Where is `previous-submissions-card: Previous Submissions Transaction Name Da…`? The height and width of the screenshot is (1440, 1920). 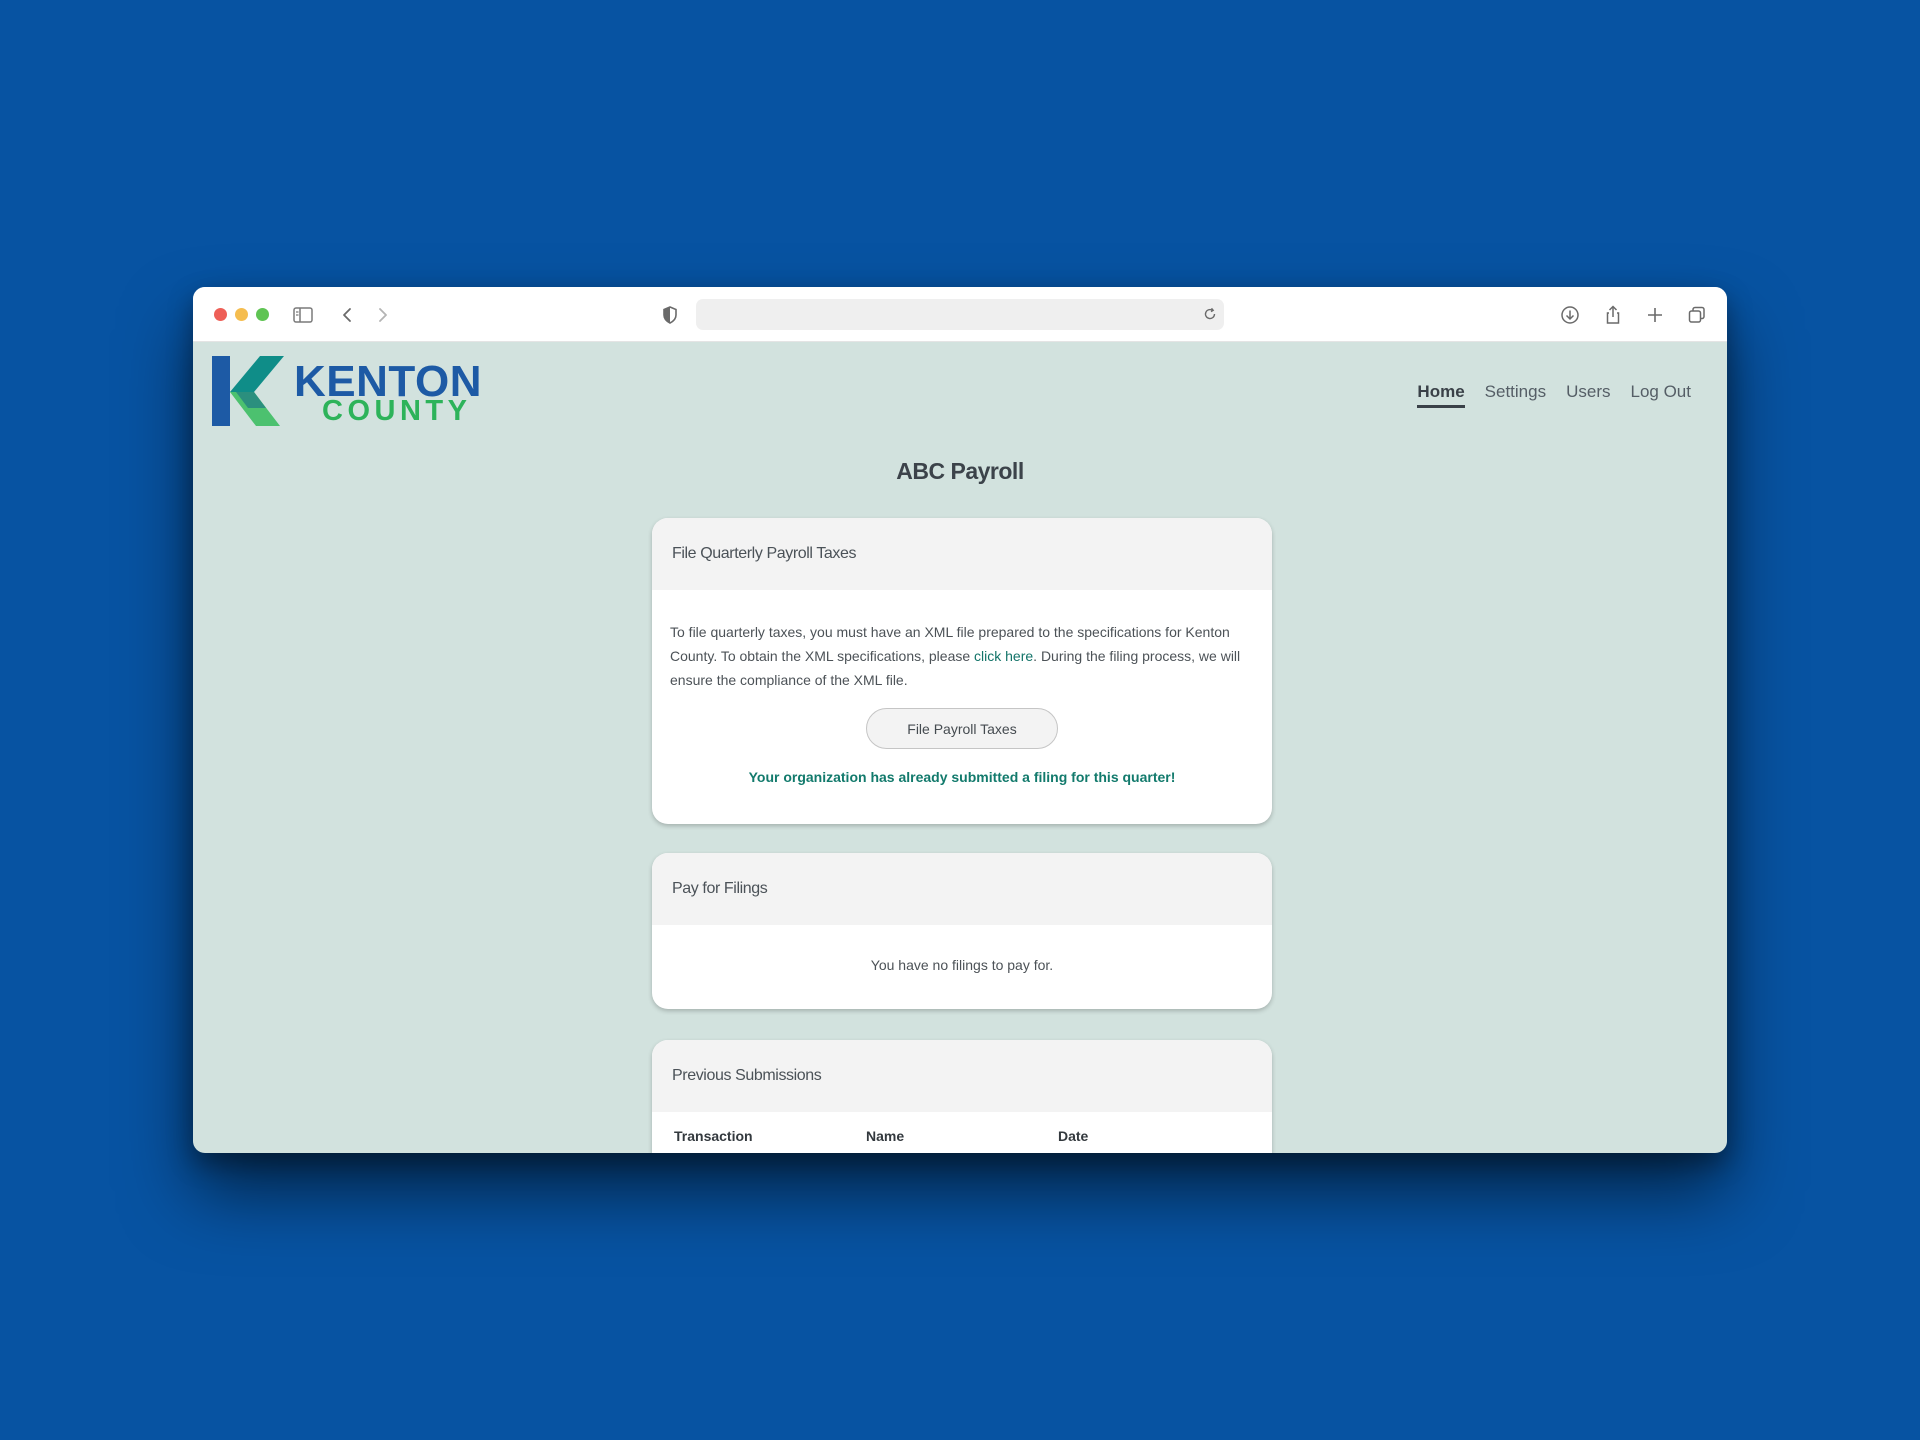
previous-submissions-card: Previous Submissions Transaction Name Da… is located at coordinates (962, 1096).